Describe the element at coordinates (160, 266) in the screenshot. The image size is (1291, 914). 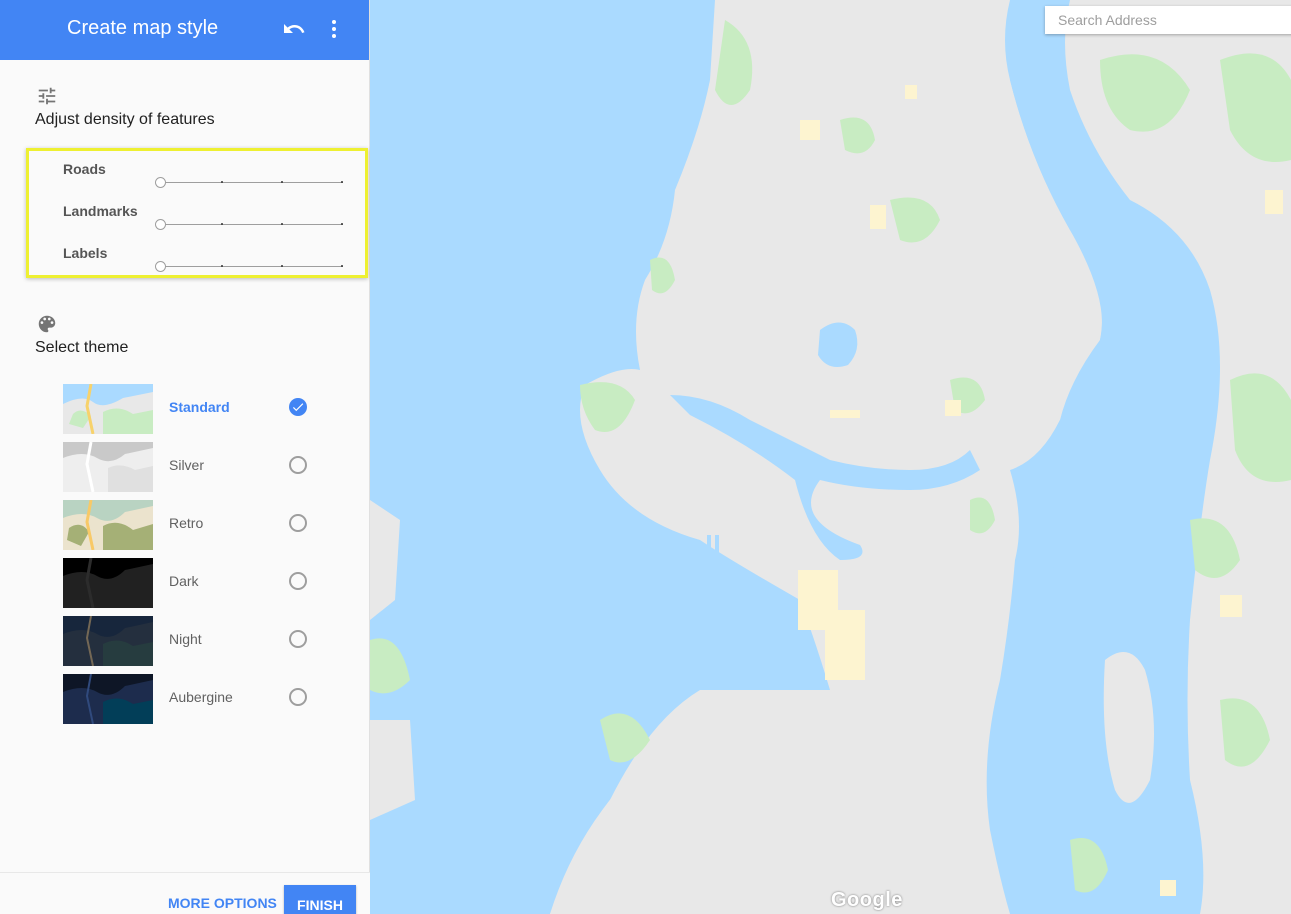
I see `labels-slider-thumb` at that location.